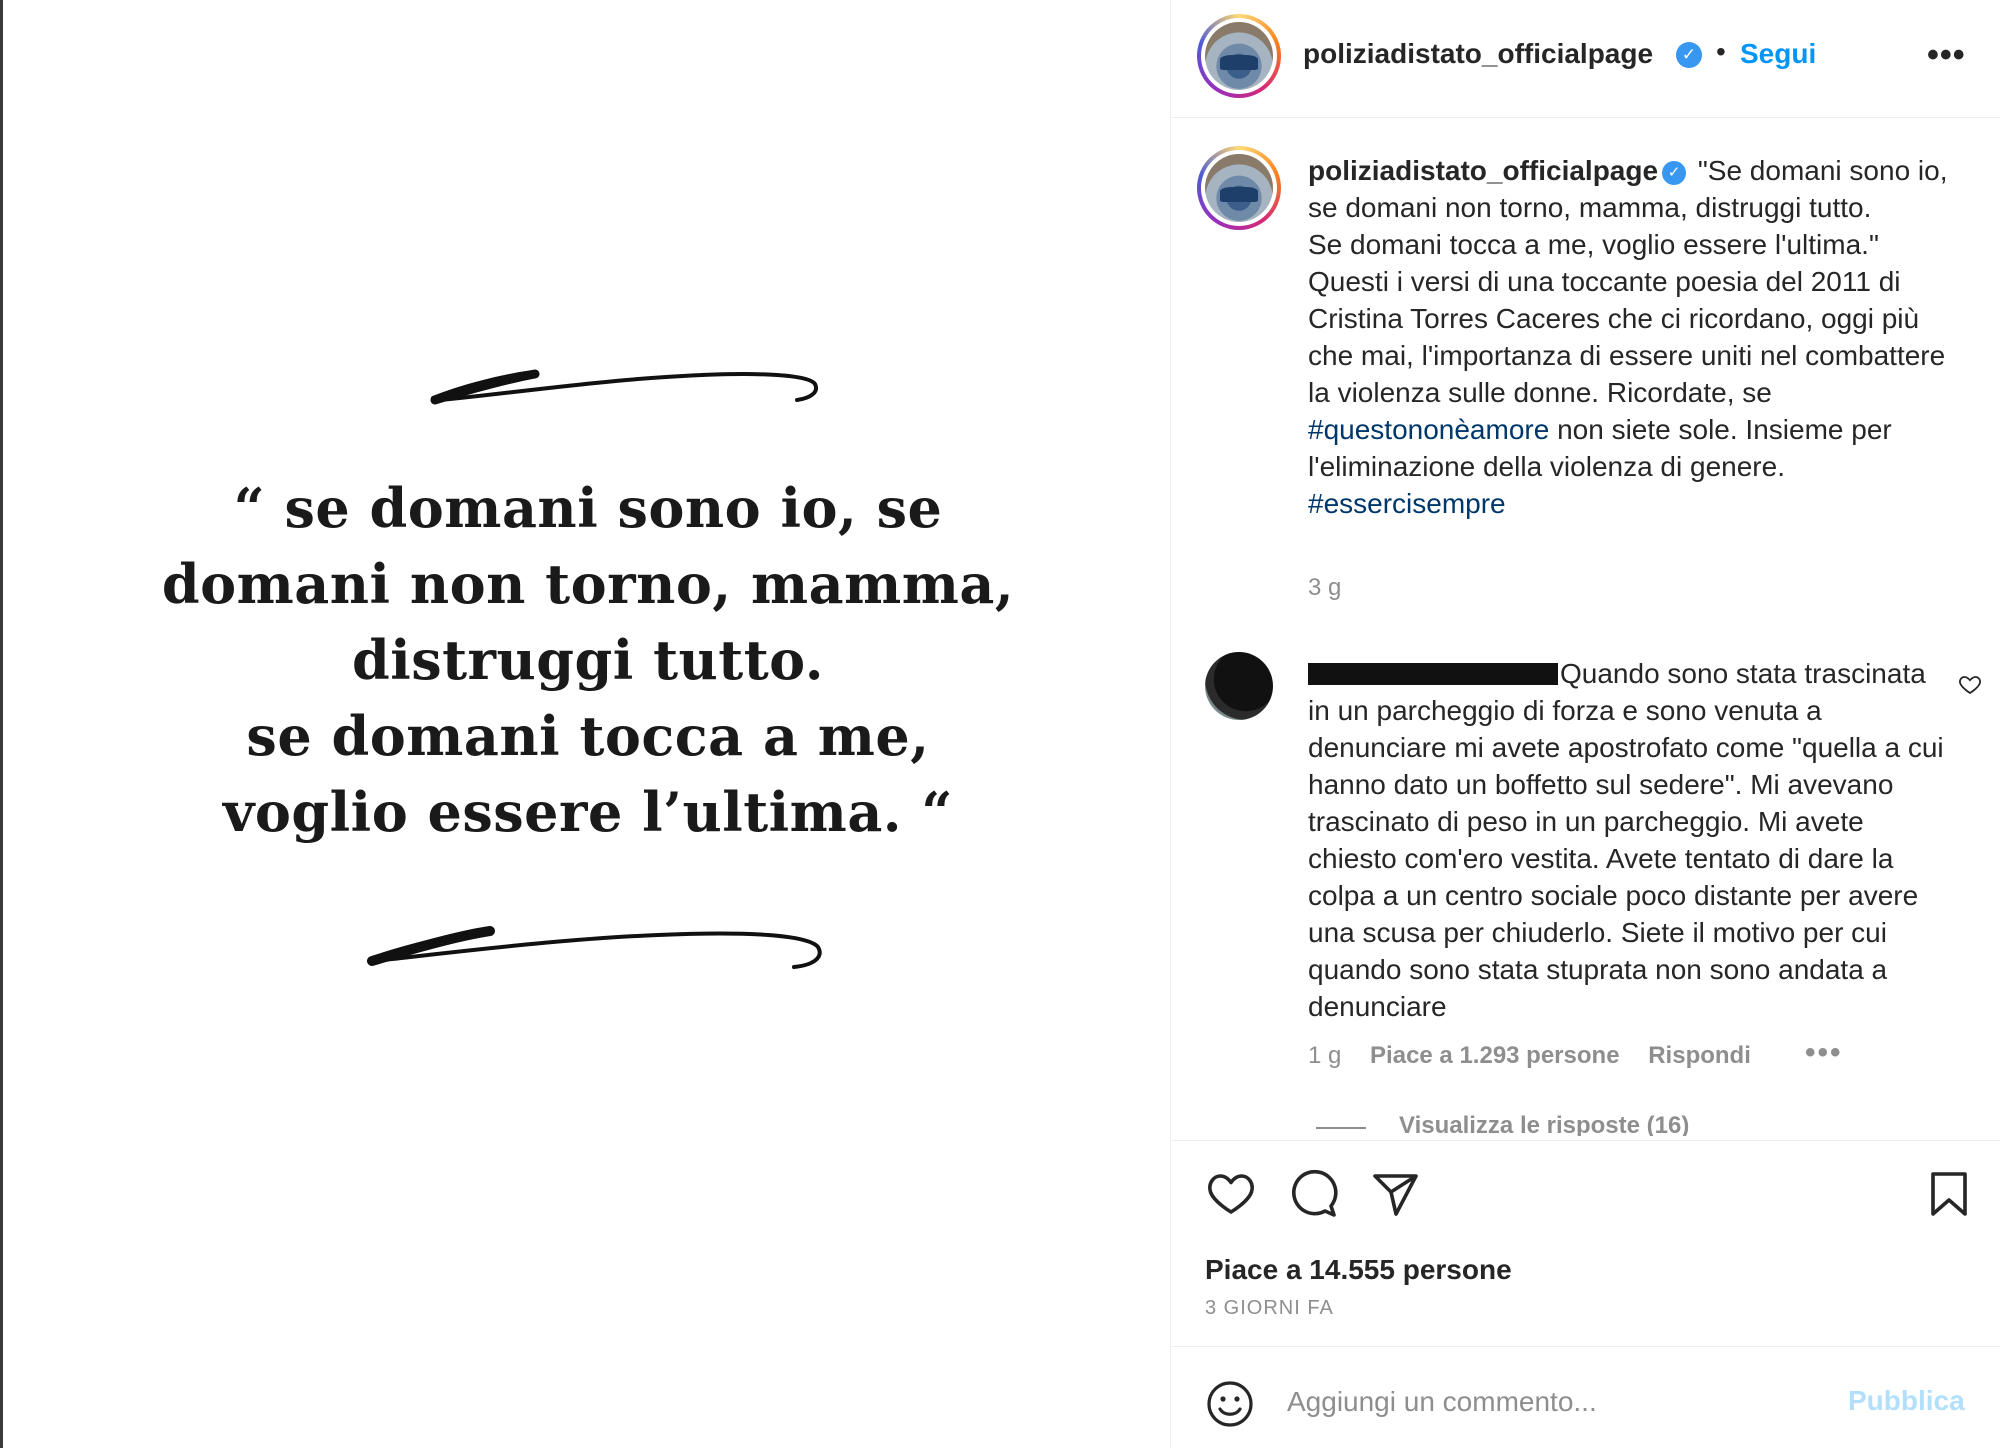 The width and height of the screenshot is (2000, 1448). Describe the element at coordinates (1699, 1055) in the screenshot. I see `reply-button: Rispondi` at that location.